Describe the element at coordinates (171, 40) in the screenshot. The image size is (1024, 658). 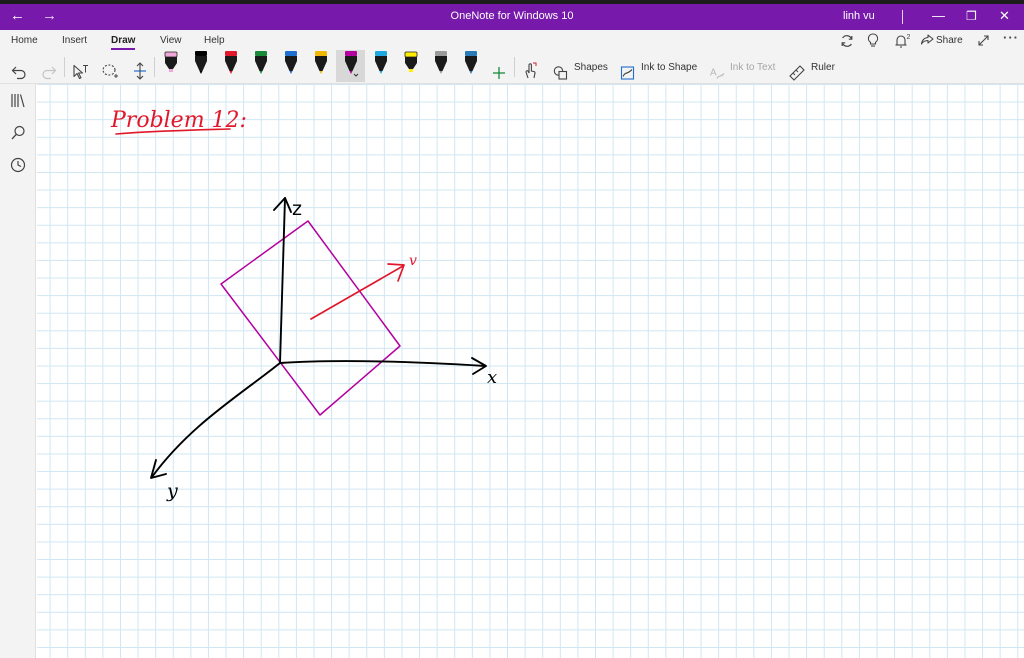
I see `tab-view: View` at that location.